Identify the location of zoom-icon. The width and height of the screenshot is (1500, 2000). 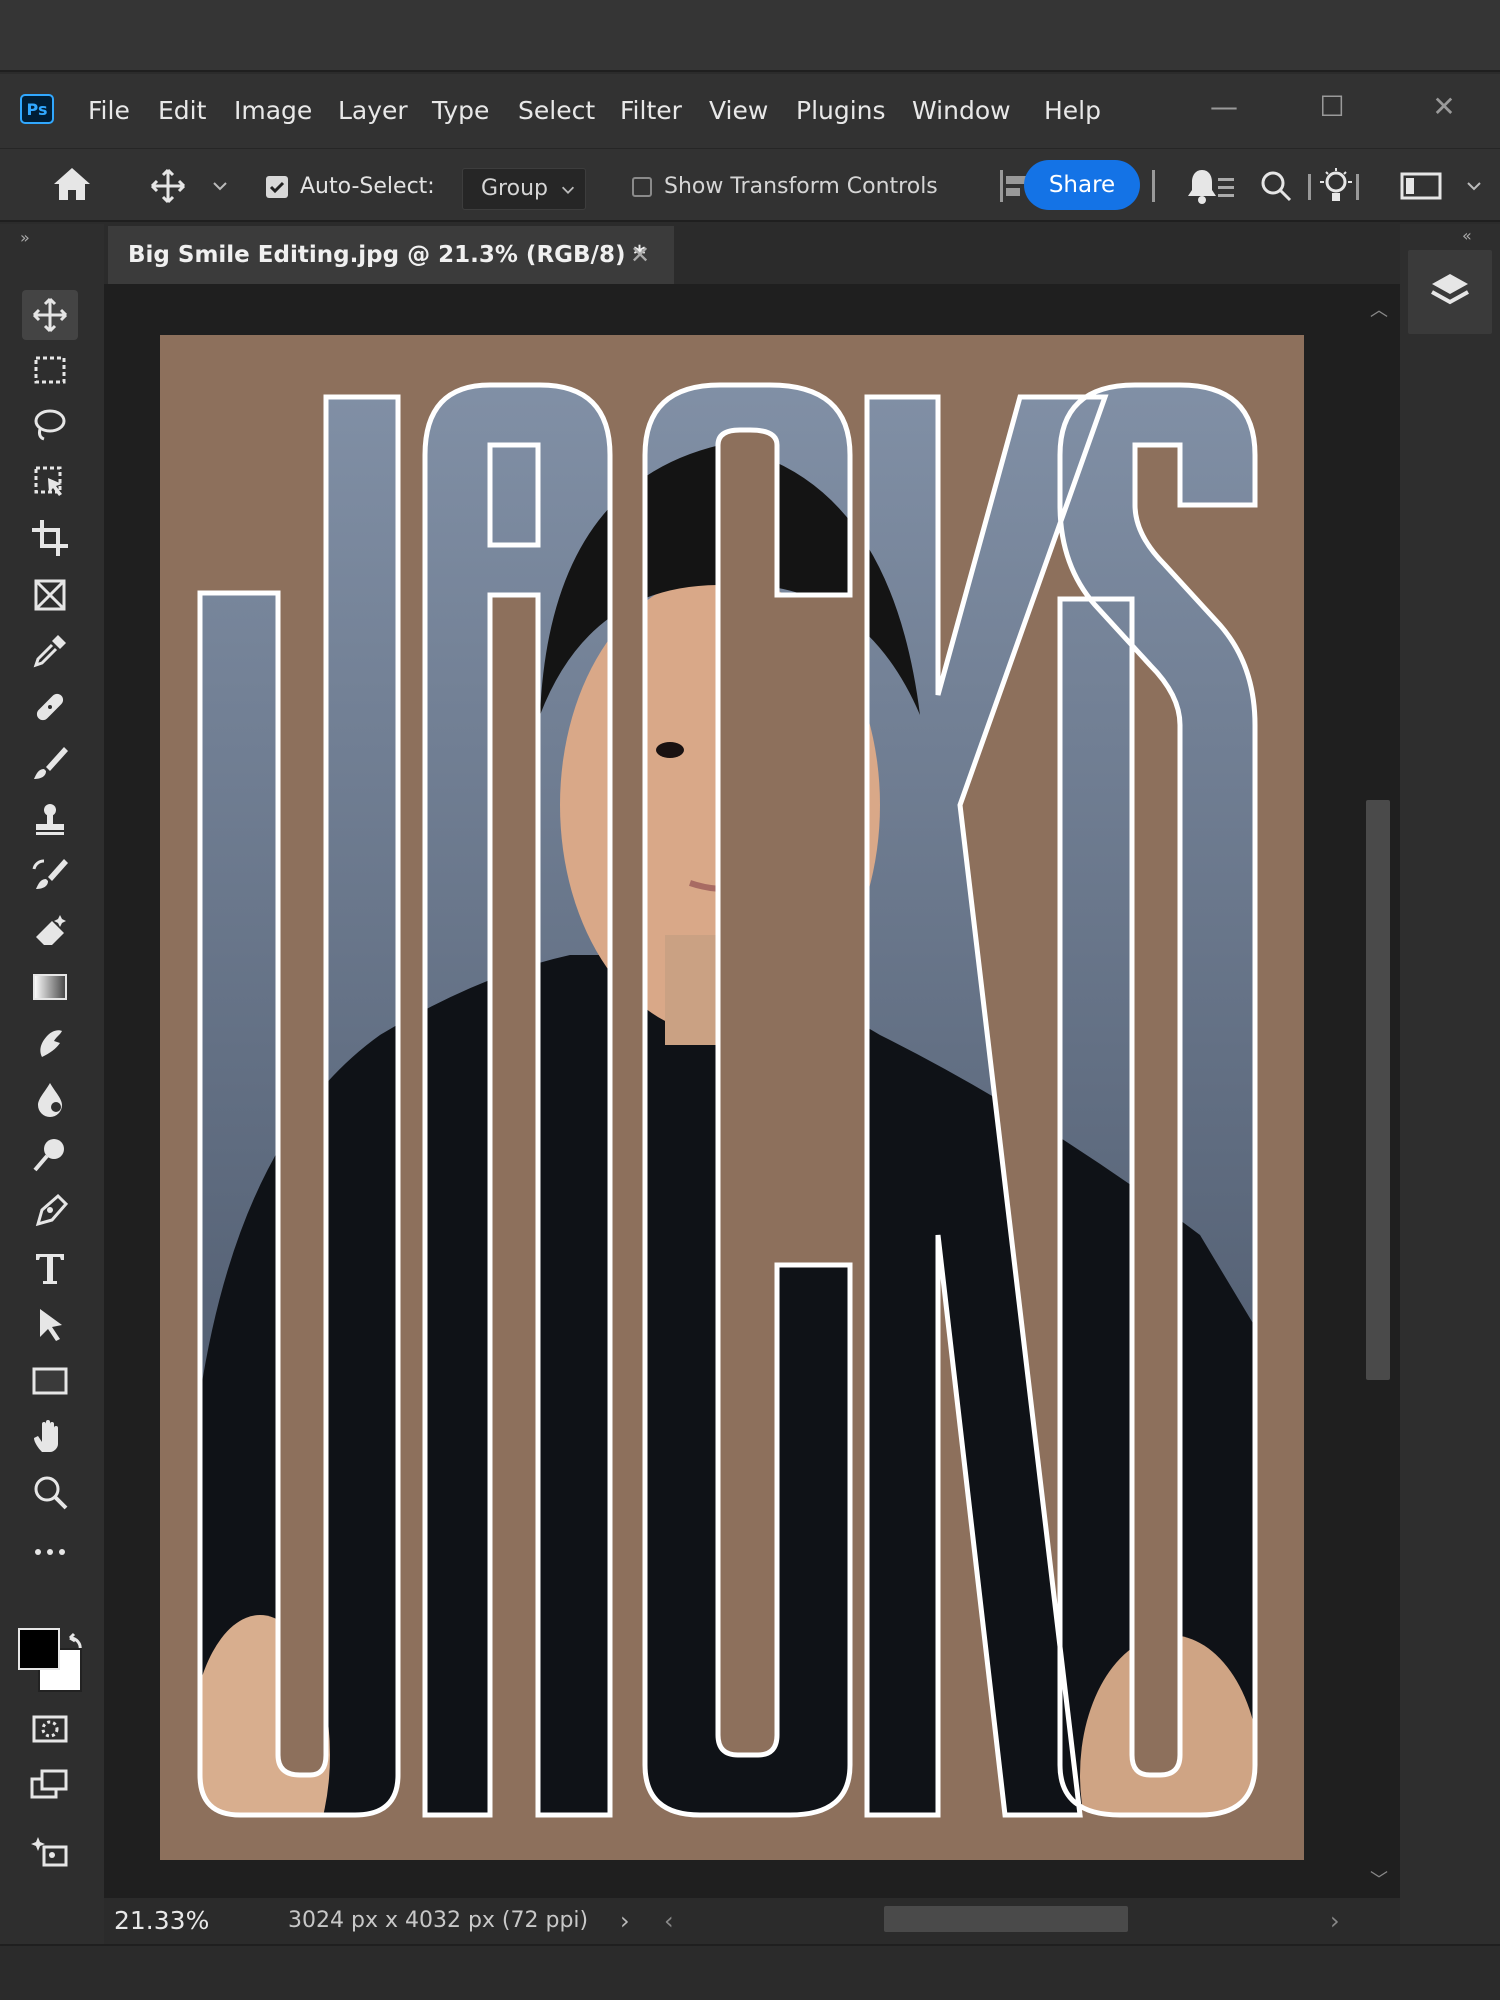
(50, 1492).